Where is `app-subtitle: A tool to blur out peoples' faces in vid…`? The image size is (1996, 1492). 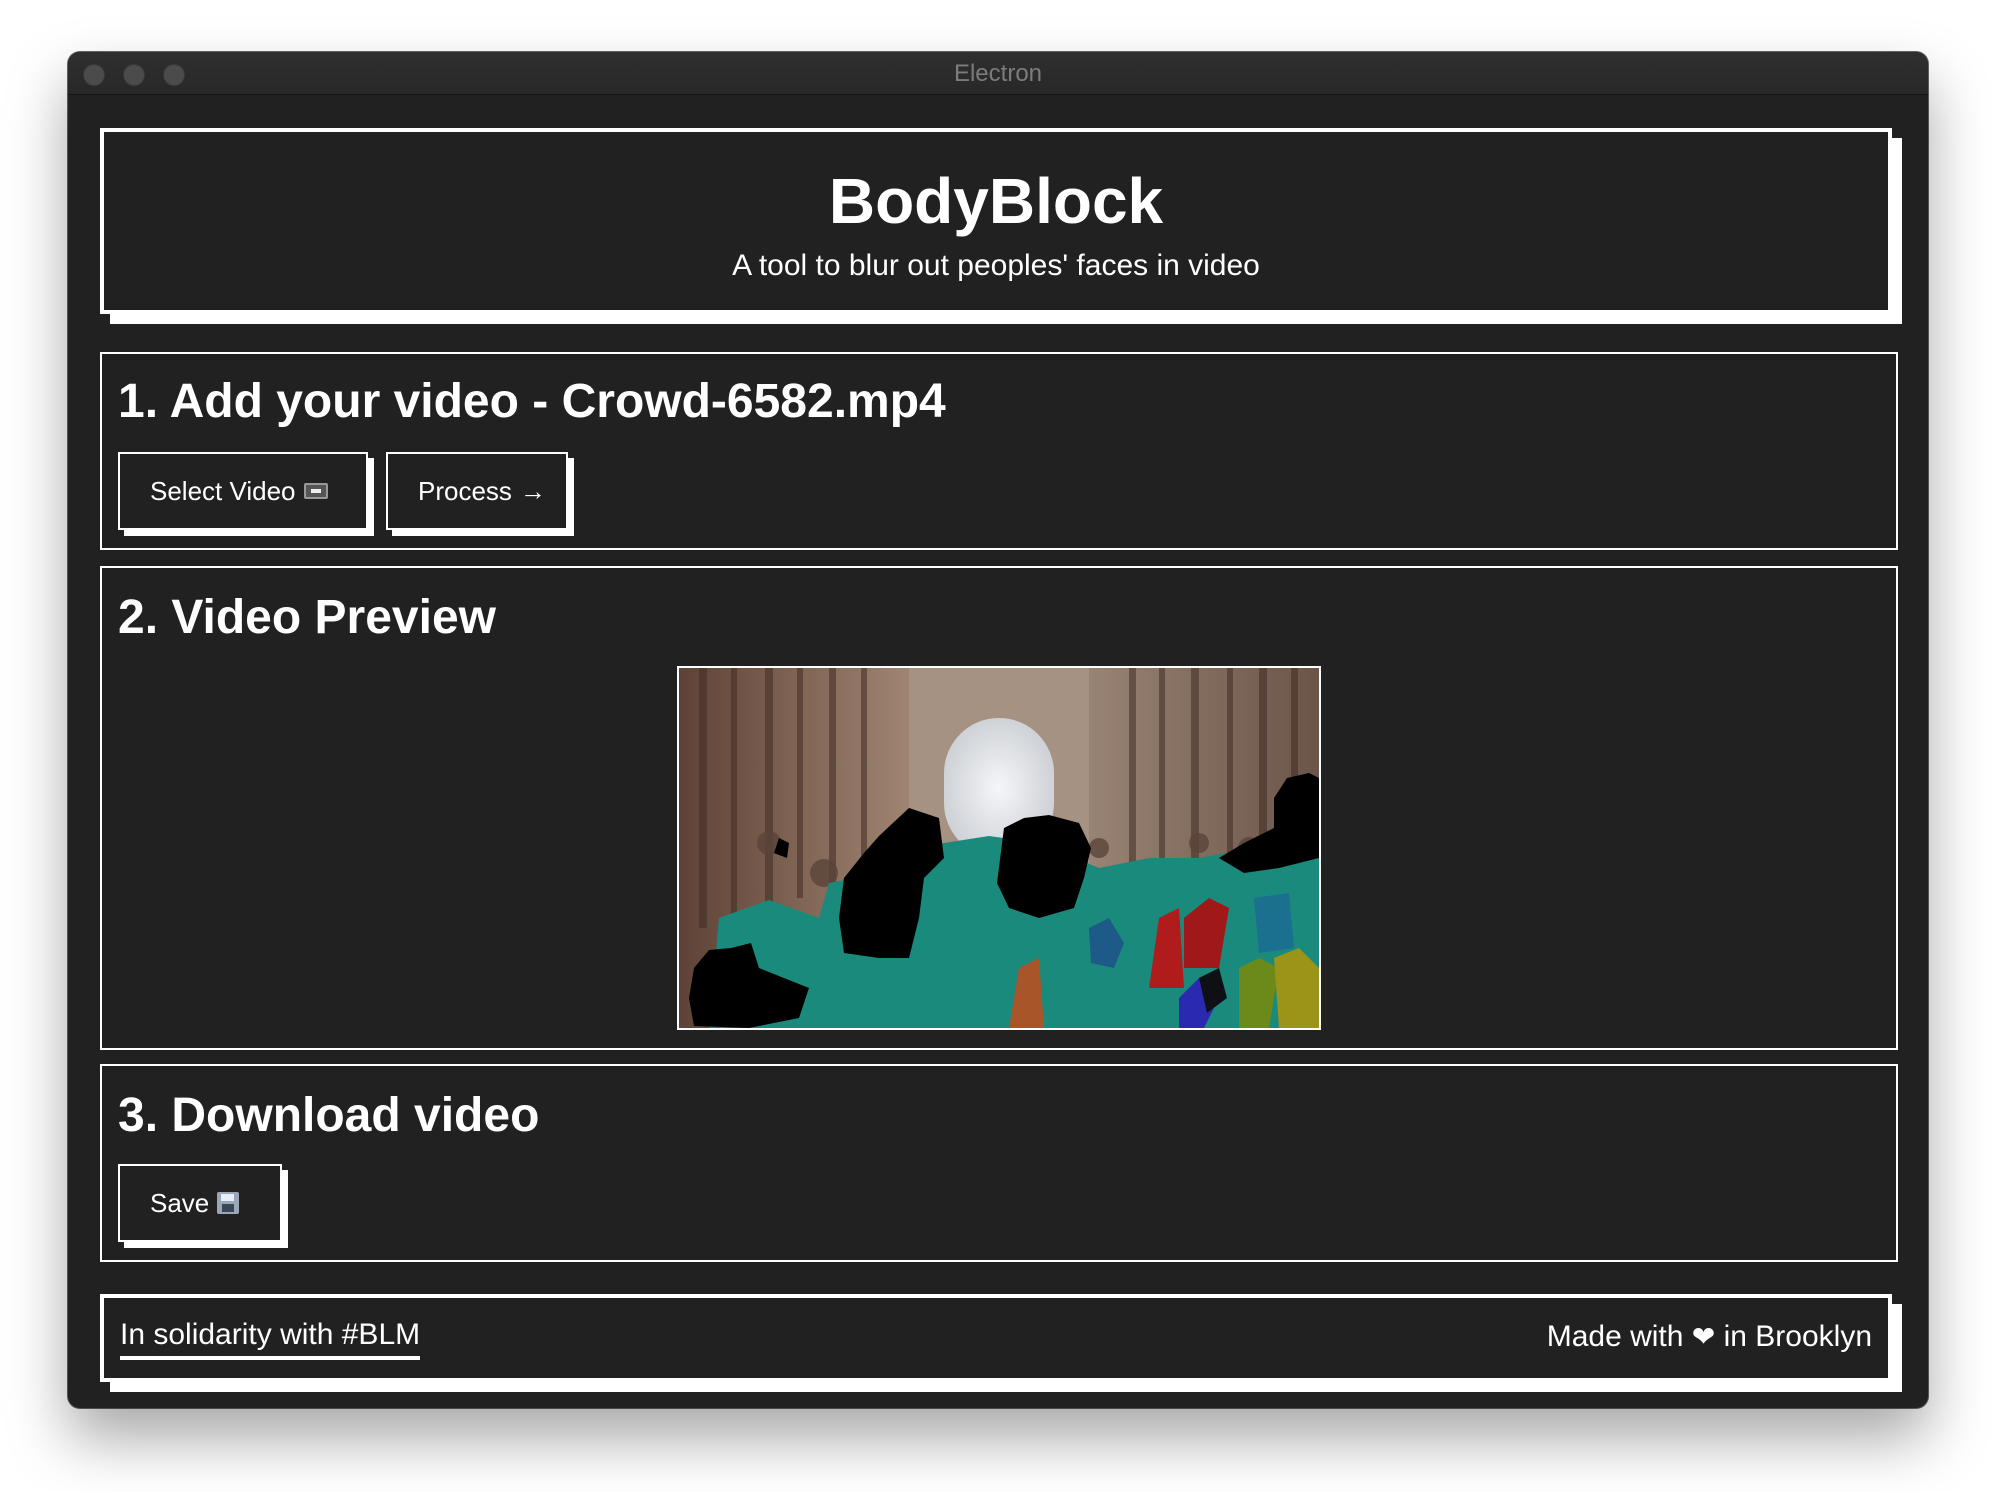
app-subtitle: A tool to blur out peoples' faces in vid… is located at coordinates (996, 265).